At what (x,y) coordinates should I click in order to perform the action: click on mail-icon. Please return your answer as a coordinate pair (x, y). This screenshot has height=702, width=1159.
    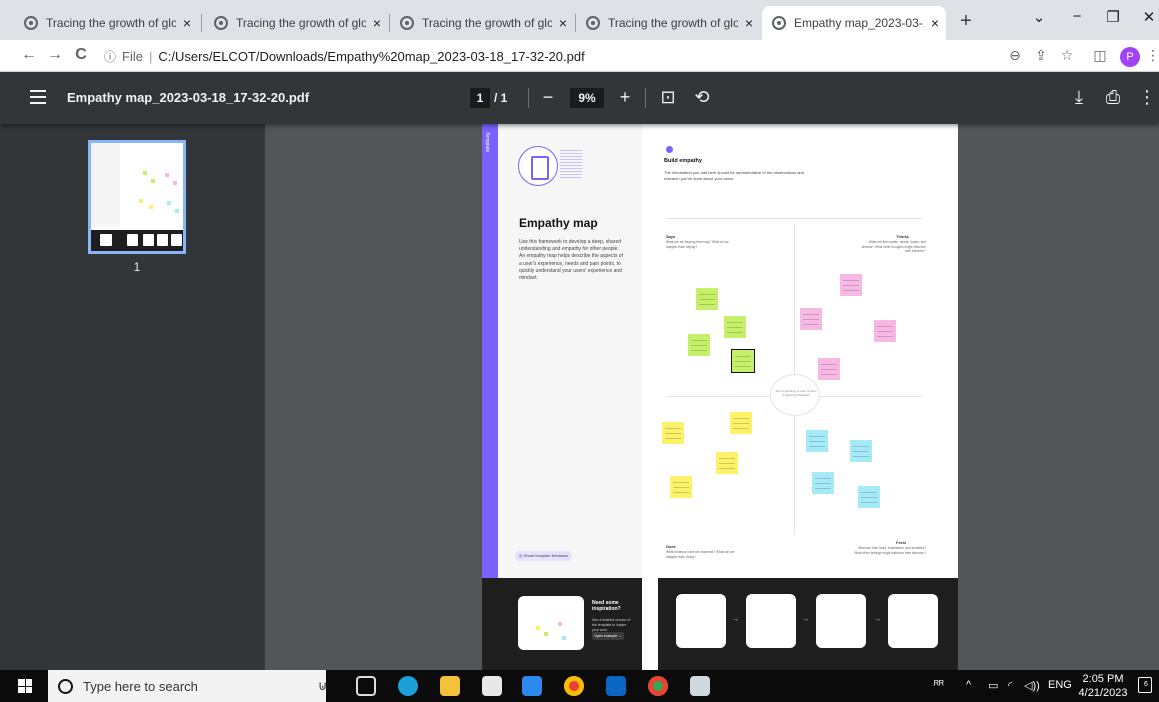
    Looking at the image, I should click on (532, 686).